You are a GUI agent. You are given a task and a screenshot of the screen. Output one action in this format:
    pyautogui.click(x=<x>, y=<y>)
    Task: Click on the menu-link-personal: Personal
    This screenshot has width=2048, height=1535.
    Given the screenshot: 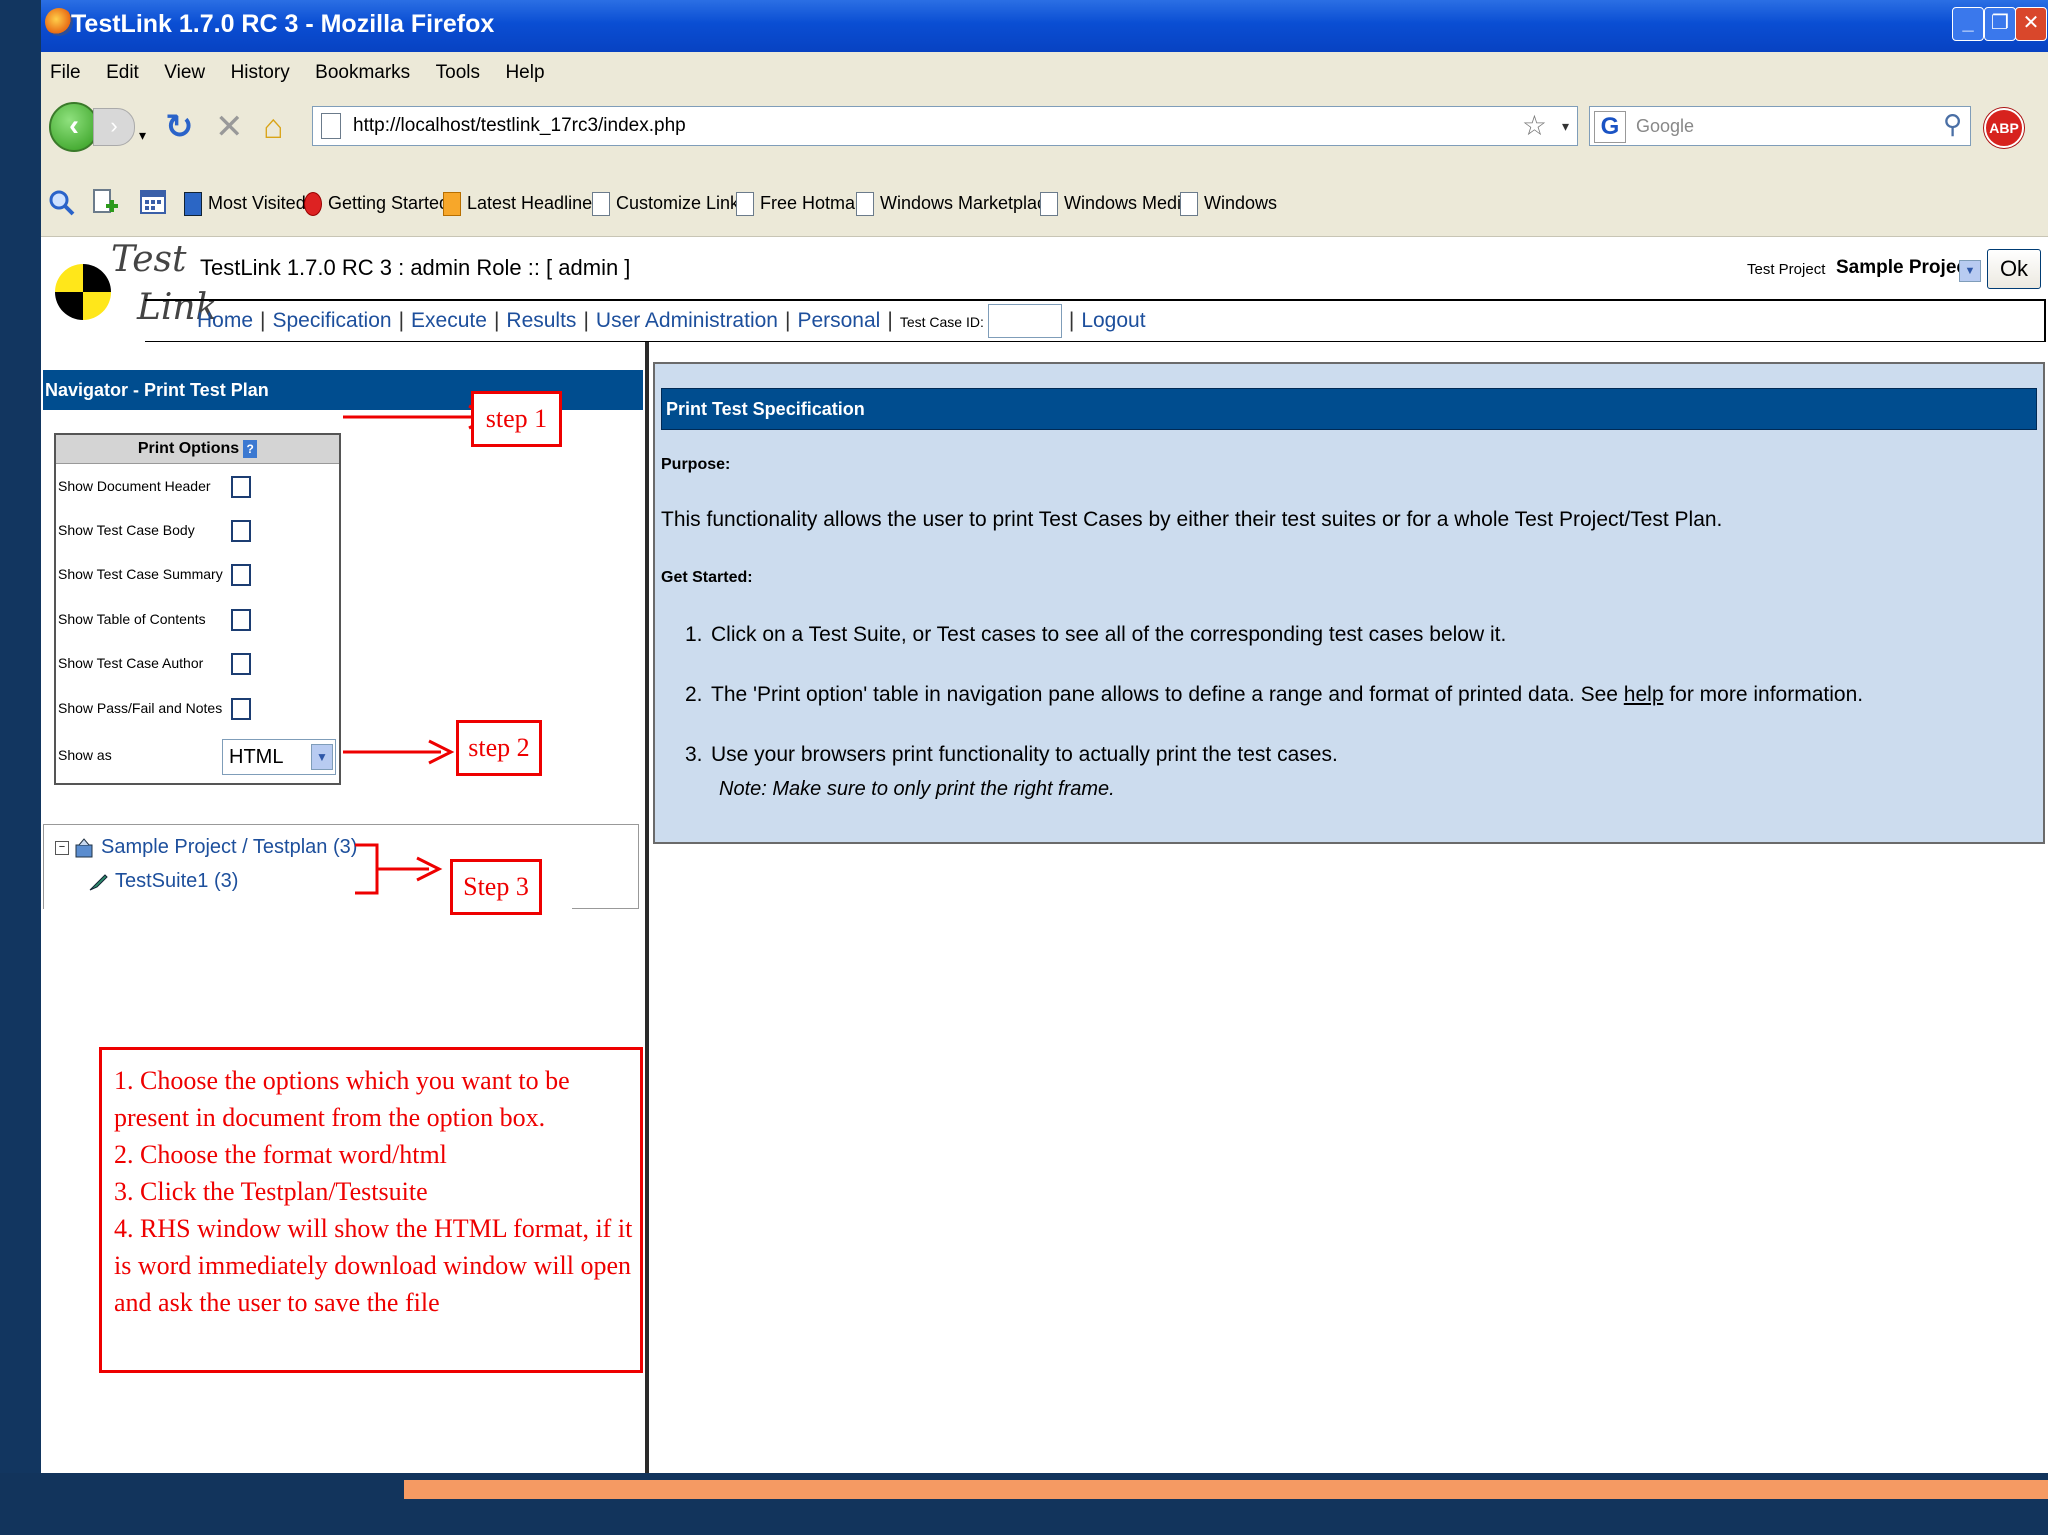 What is the action you would take?
    pyautogui.click(x=838, y=320)
    